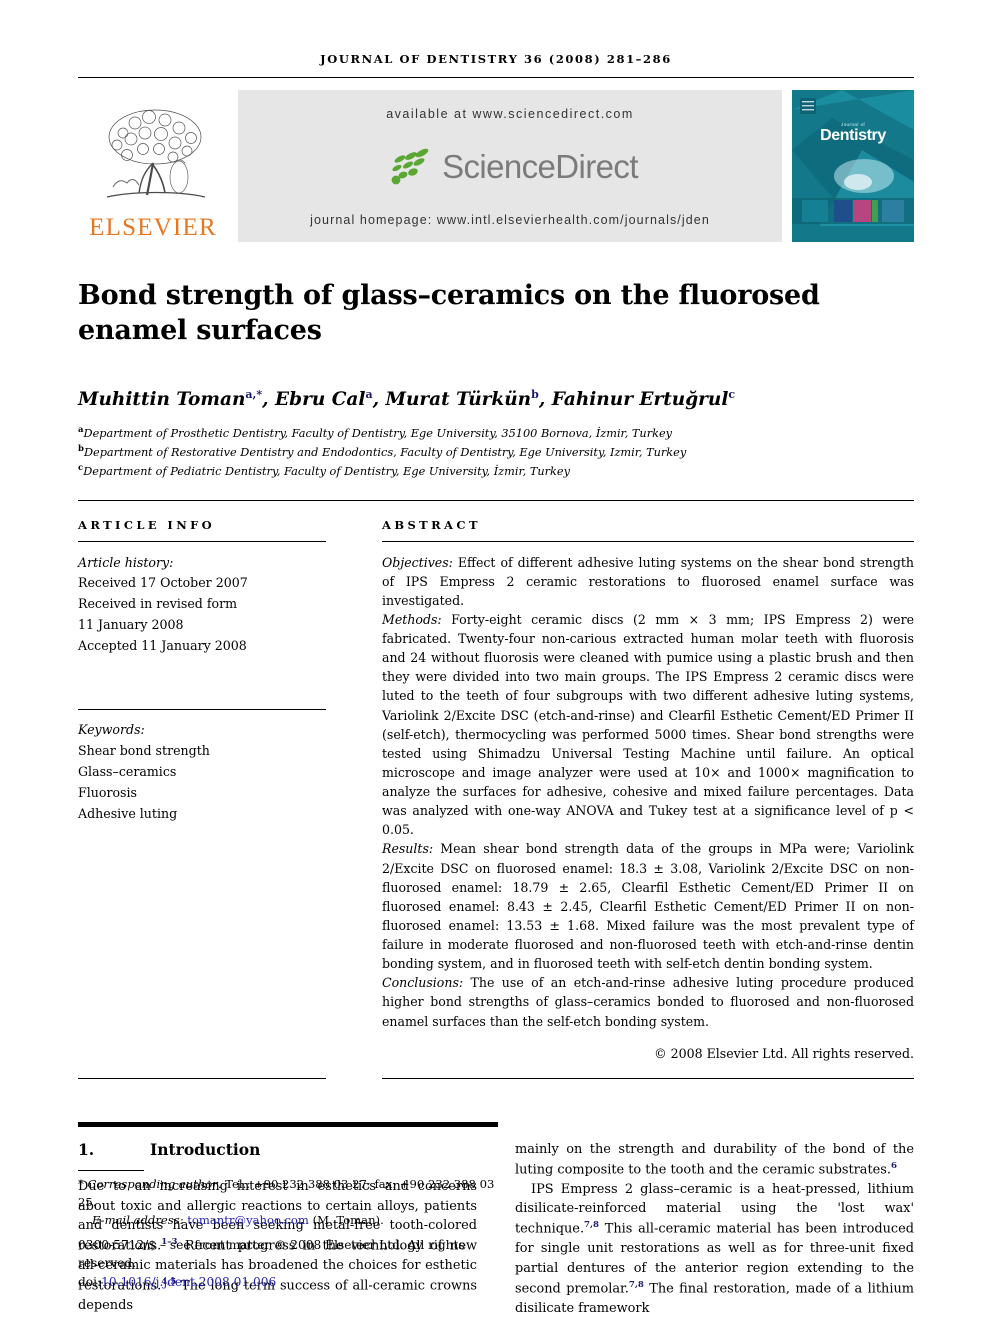 This screenshot has height=1323, width=992. What do you see at coordinates (163, 583) in the screenshot?
I see `history-item: Received 17 October 2007` at bounding box center [163, 583].